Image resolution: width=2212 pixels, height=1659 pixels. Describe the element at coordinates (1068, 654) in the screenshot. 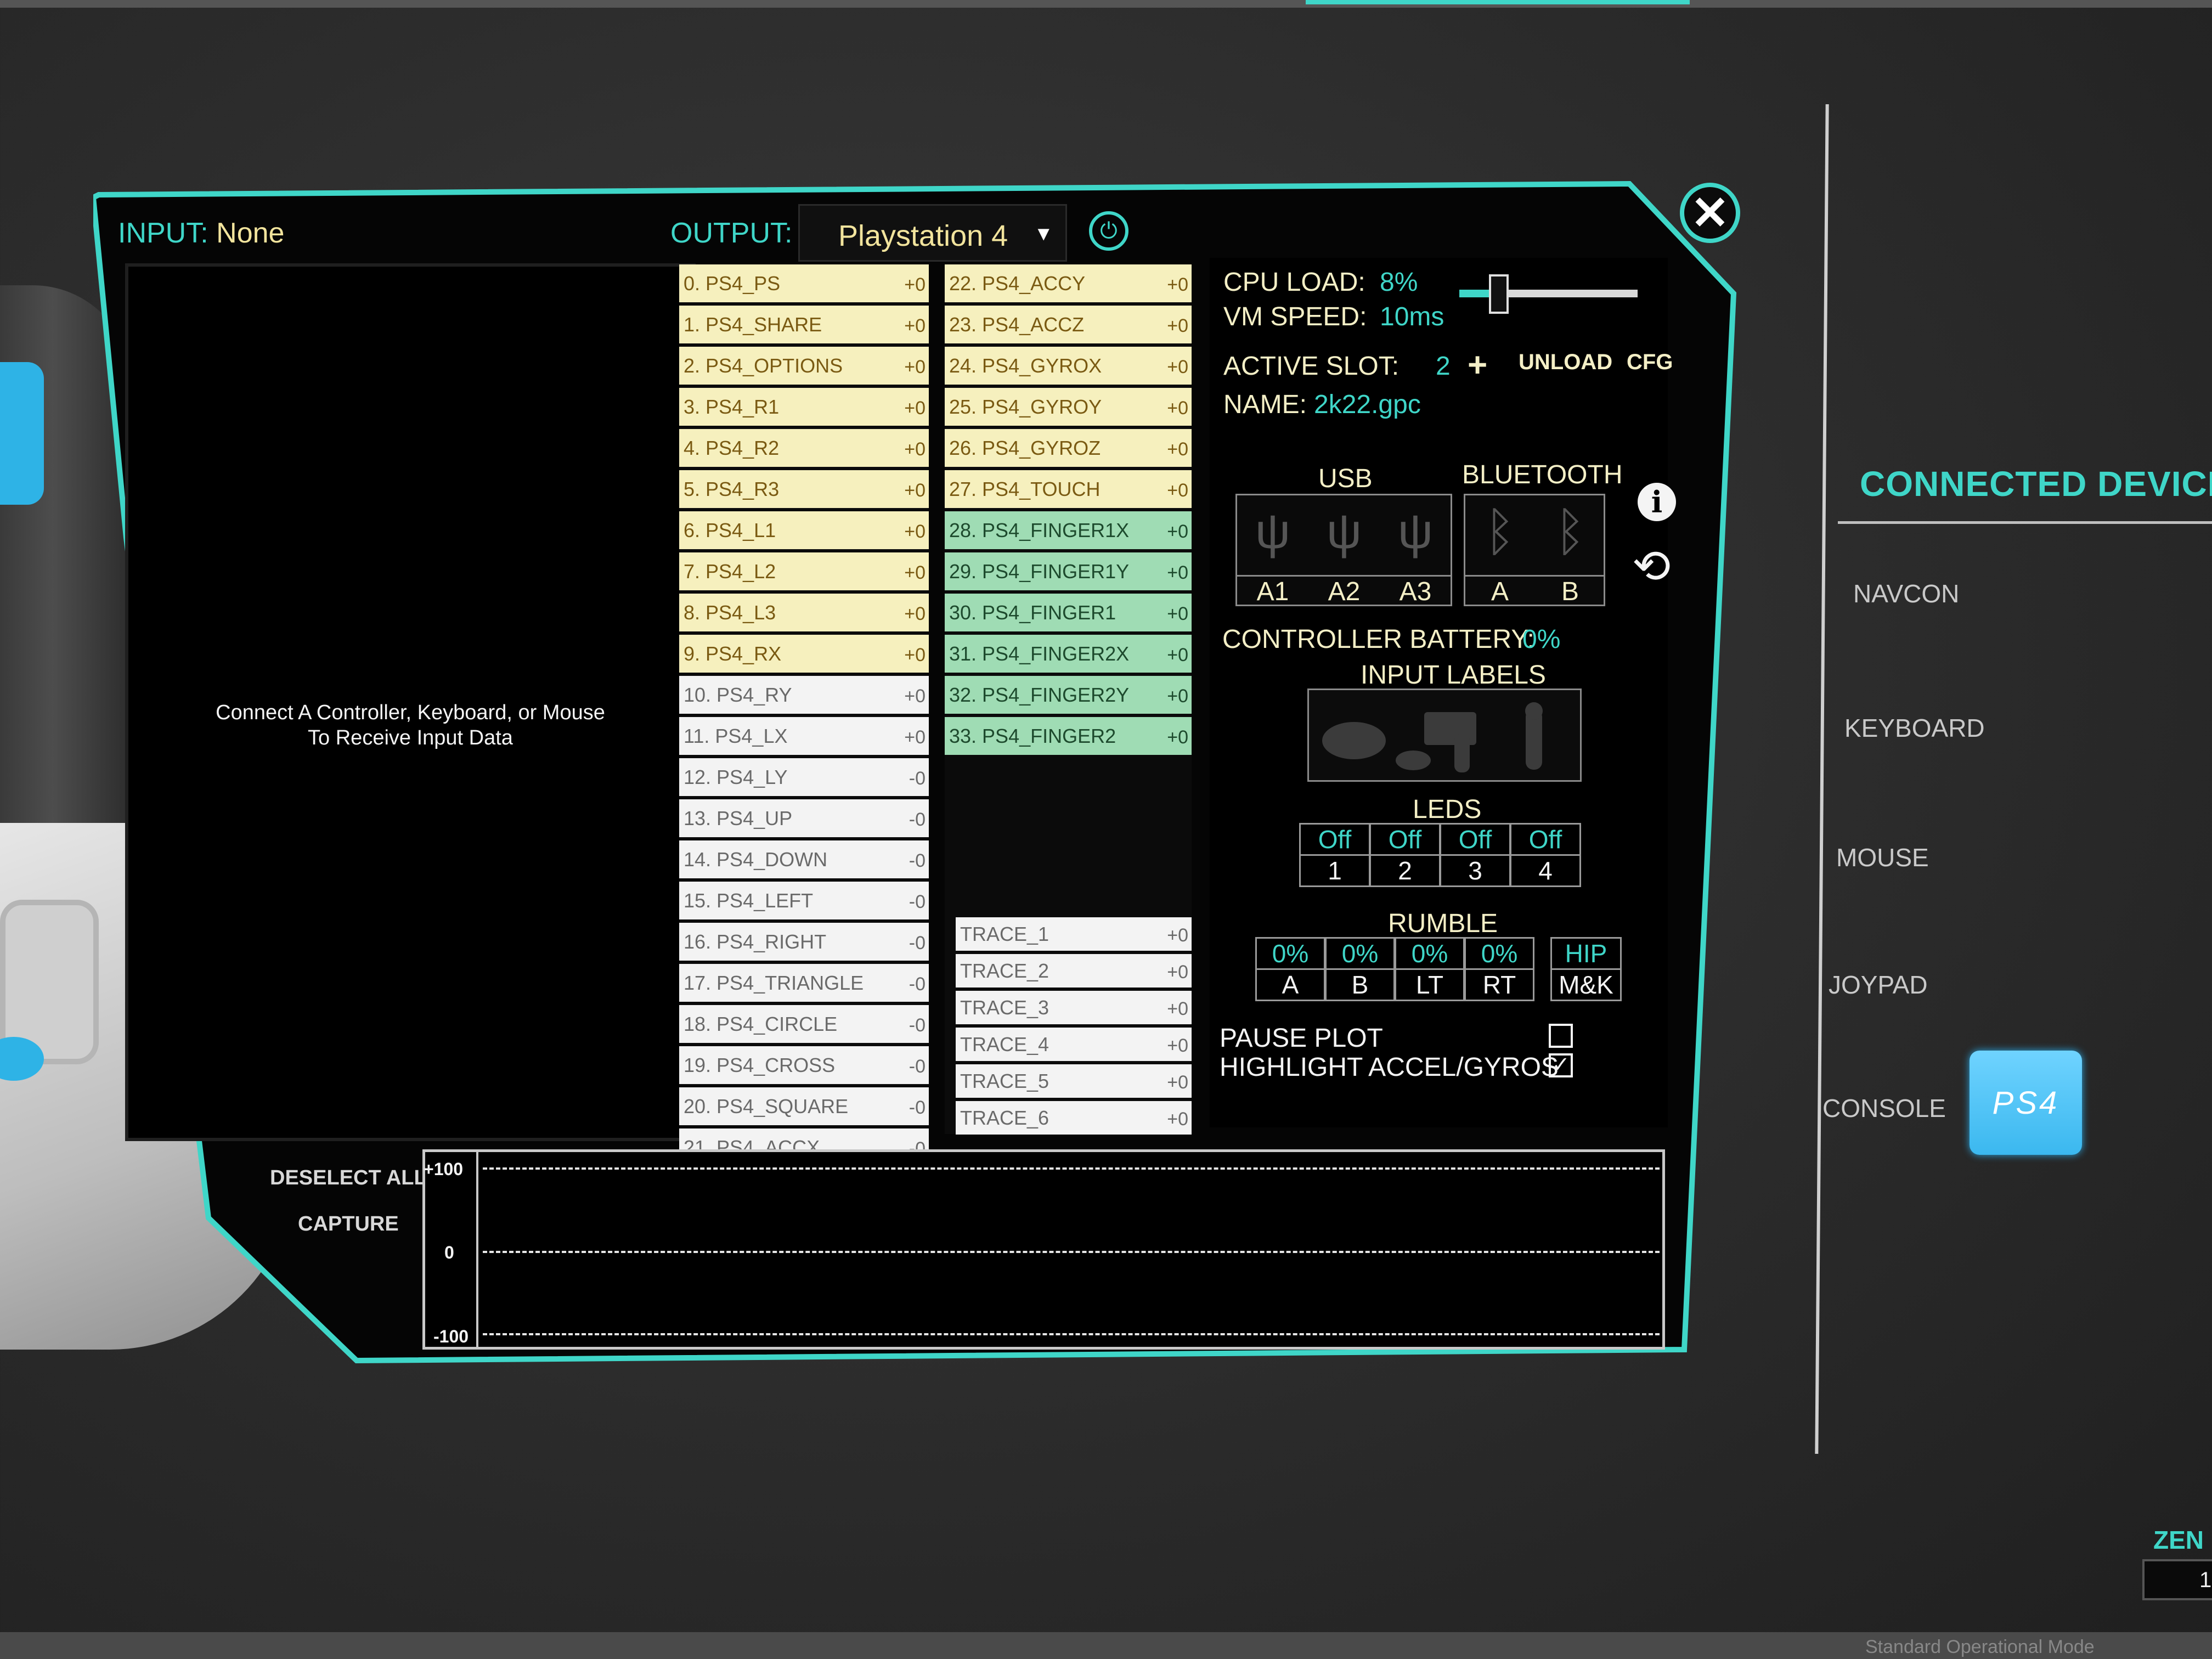

I see `output-row: 31. PS4_FINGER2X +0` at that location.